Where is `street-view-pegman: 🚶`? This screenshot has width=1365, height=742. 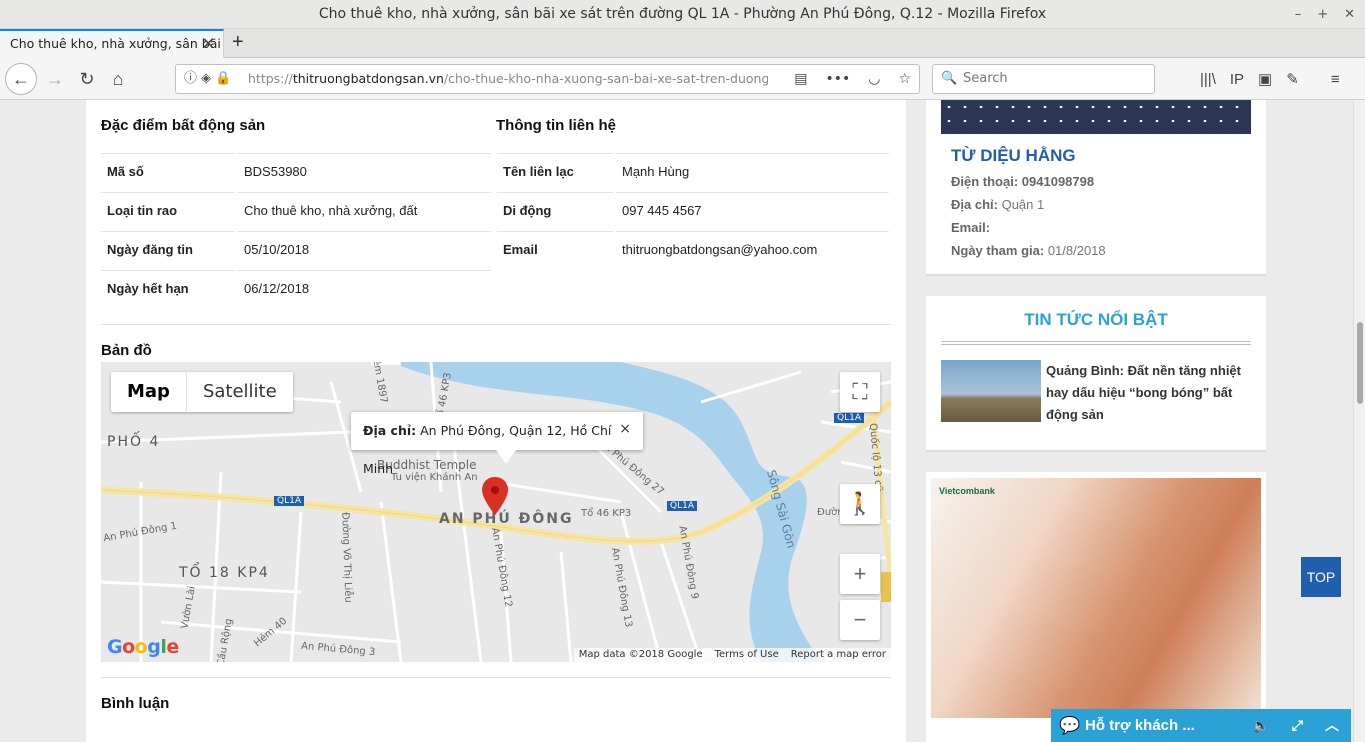 street-view-pegman: 🚶 is located at coordinates (860, 504).